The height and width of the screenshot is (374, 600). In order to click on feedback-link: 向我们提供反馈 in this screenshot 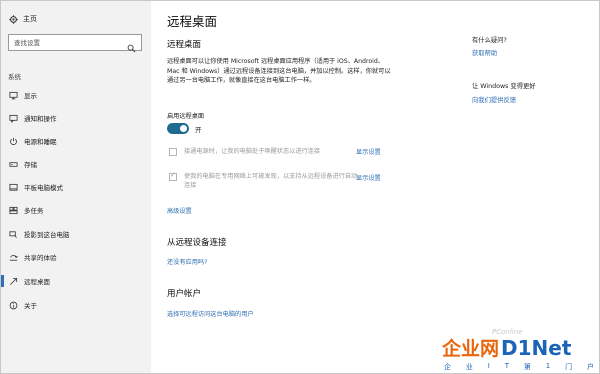, I will do `click(494, 99)`.